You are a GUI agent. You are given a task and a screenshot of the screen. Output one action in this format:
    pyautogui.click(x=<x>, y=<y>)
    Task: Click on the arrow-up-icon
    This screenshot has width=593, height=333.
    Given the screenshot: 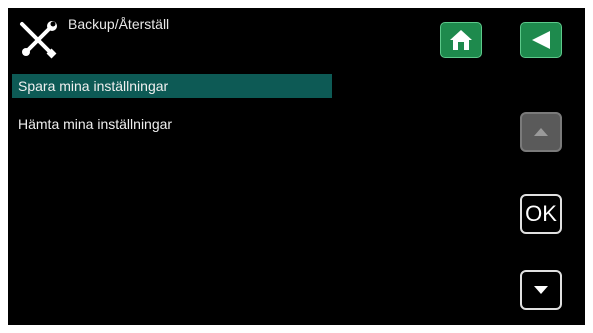 What is the action you would take?
    pyautogui.click(x=541, y=132)
    